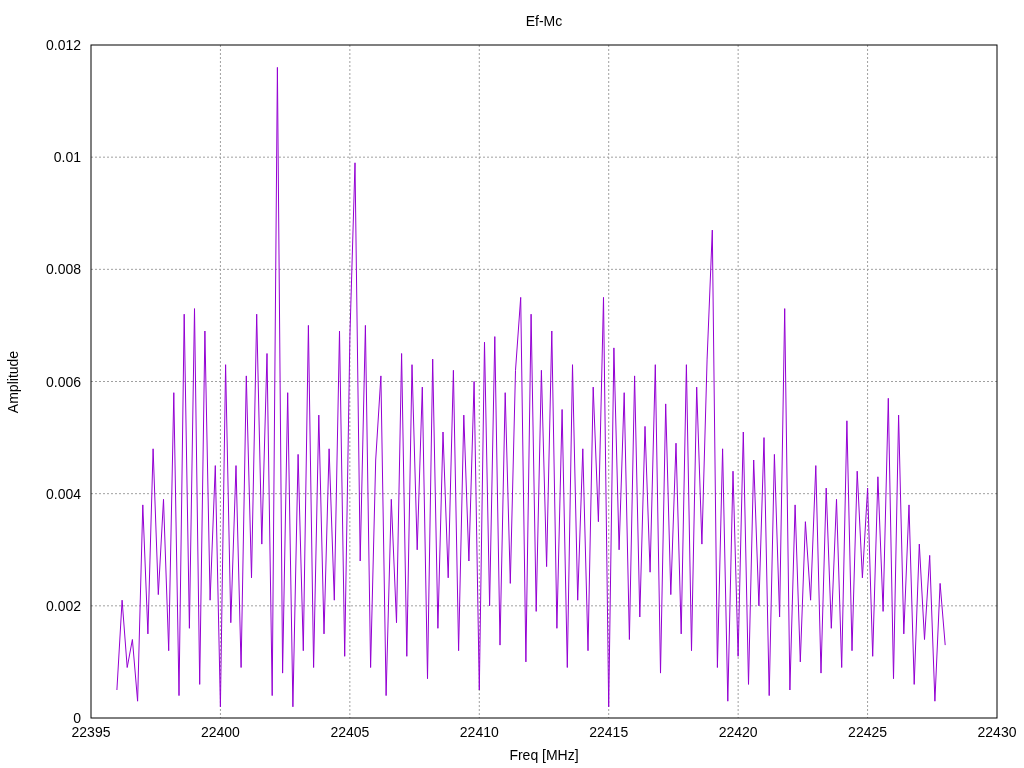 The image size is (1024, 768). I want to click on chart-title: Ef-Mc, so click(544, 21).